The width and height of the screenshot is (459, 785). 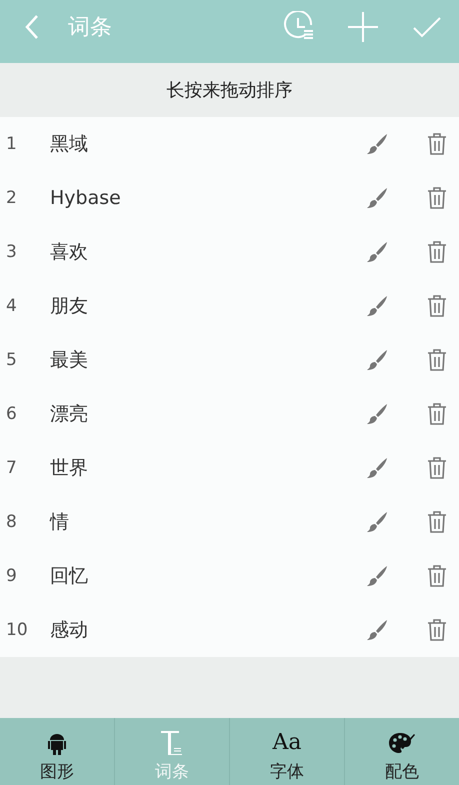 What do you see at coordinates (11, 144) in the screenshot?
I see `row-number: 1` at bounding box center [11, 144].